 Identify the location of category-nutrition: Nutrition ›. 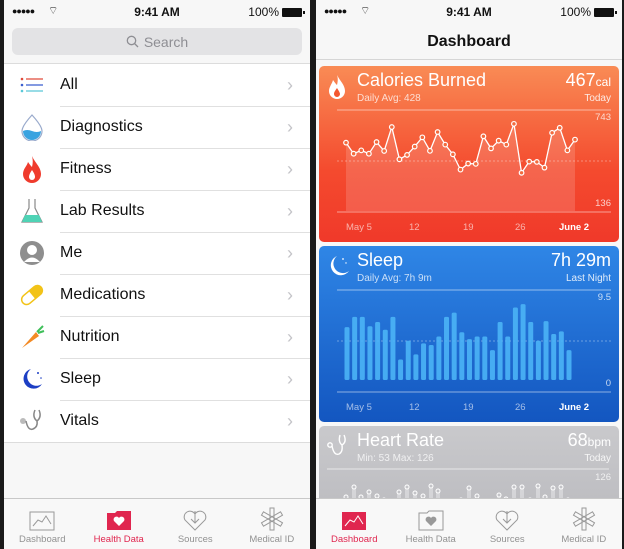
(157, 337).